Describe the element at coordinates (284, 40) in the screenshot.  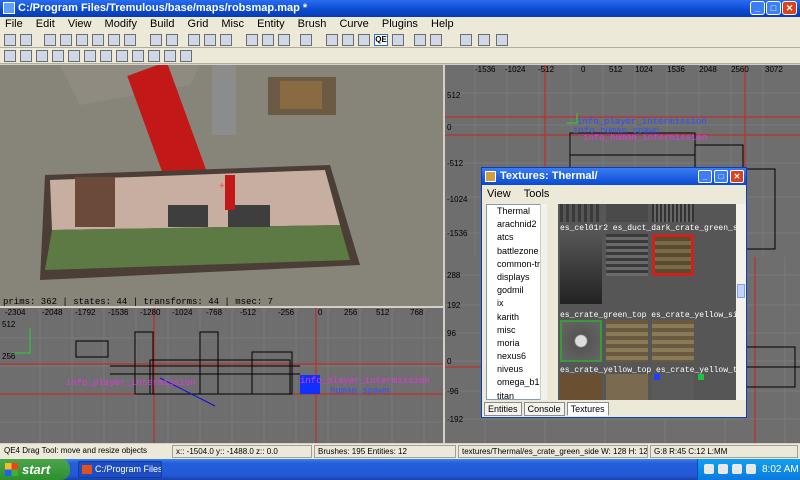
I see `clipper-icon` at that location.